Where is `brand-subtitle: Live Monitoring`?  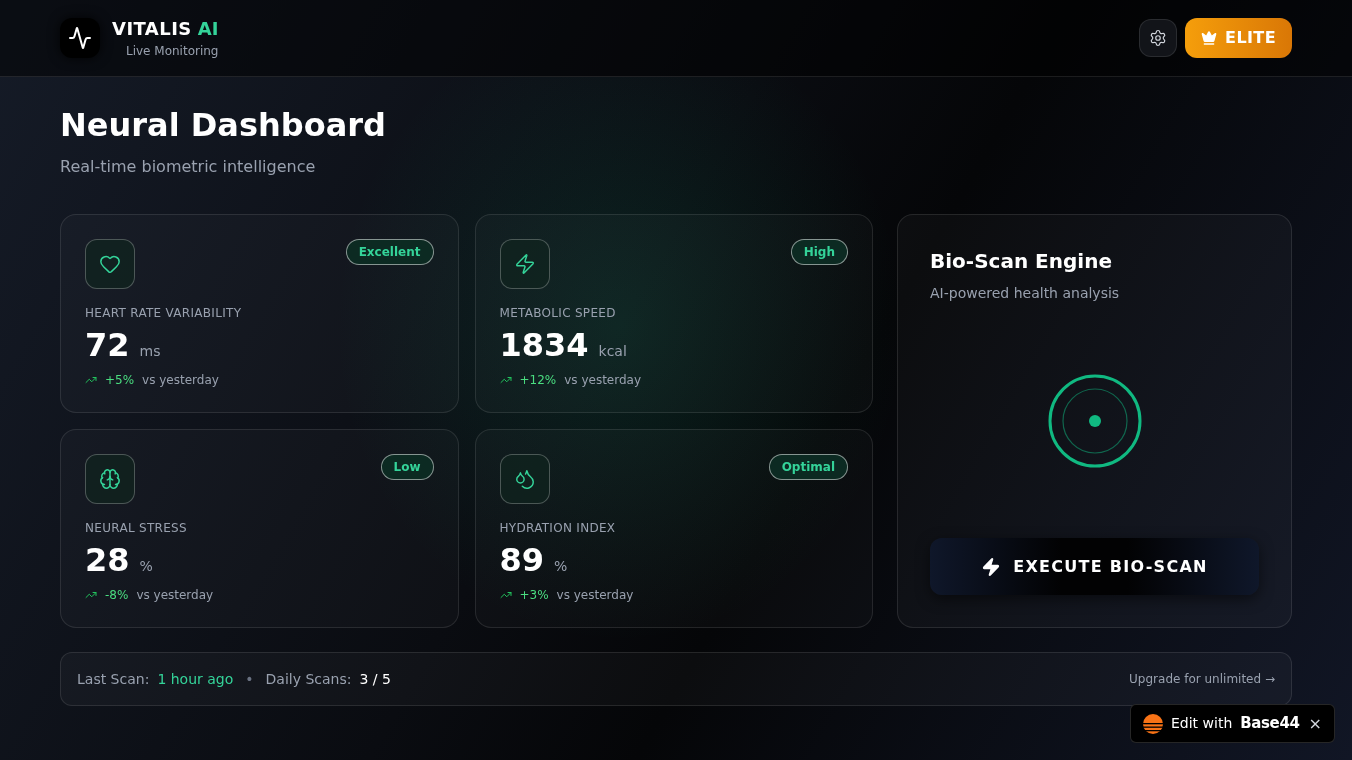
brand-subtitle: Live Monitoring is located at coordinates (172, 51).